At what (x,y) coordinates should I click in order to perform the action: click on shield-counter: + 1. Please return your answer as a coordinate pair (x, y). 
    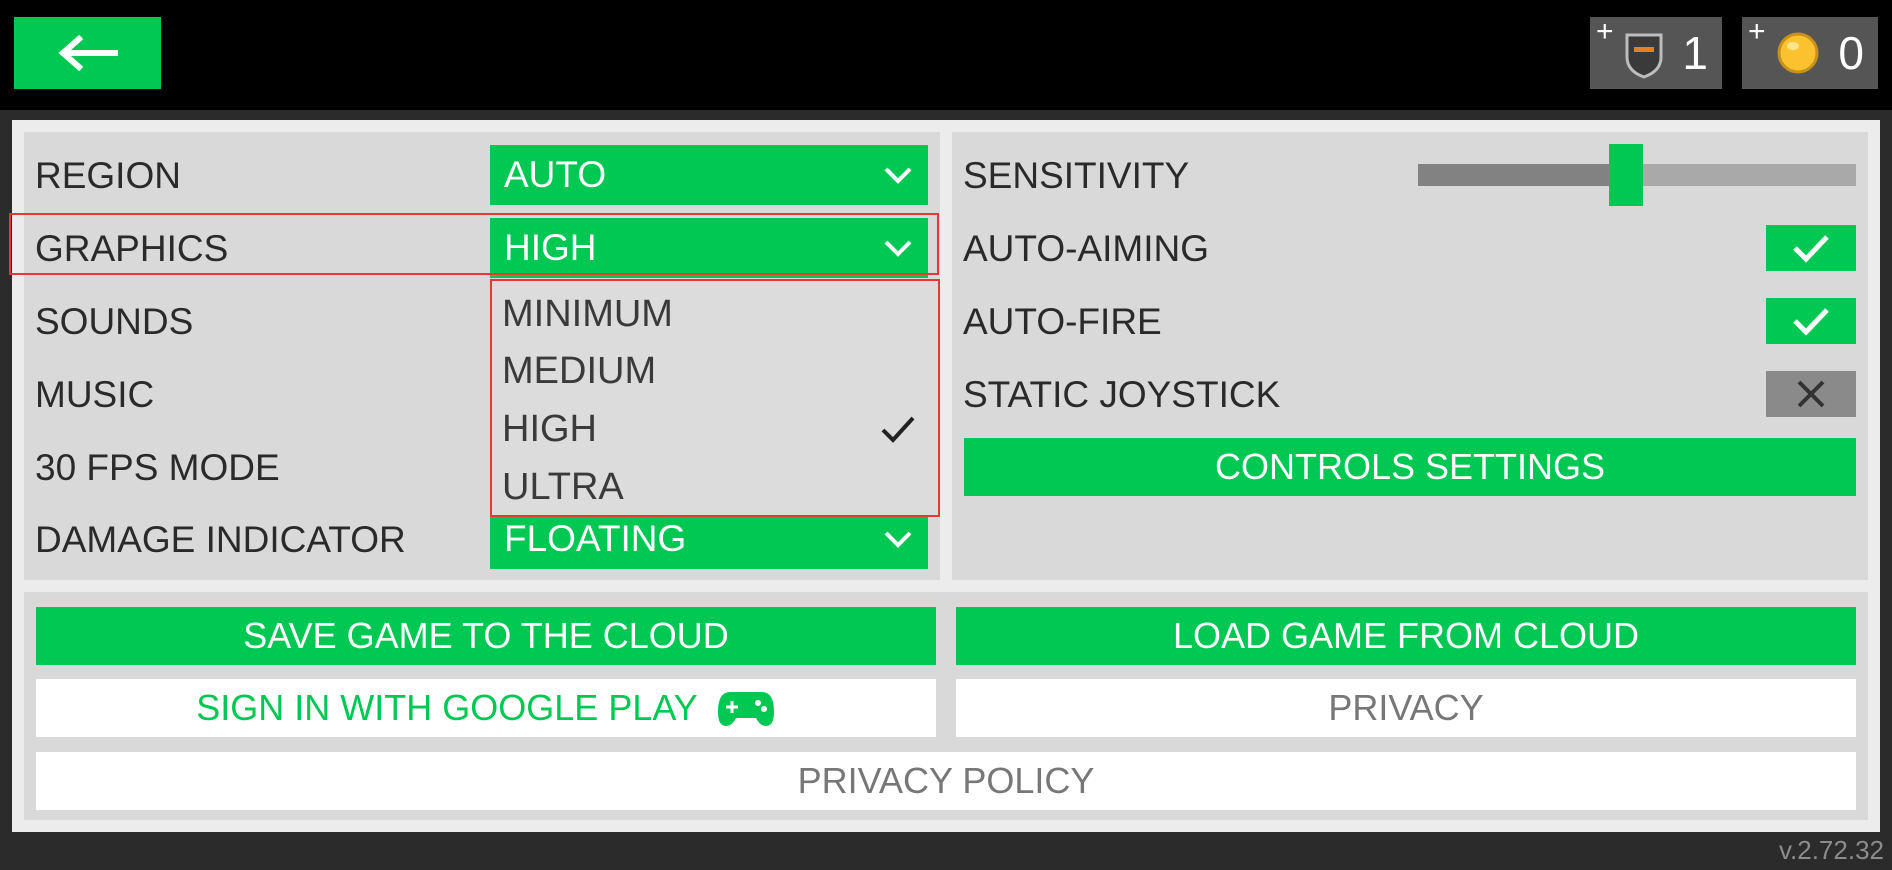
    Looking at the image, I should click on (1656, 53).